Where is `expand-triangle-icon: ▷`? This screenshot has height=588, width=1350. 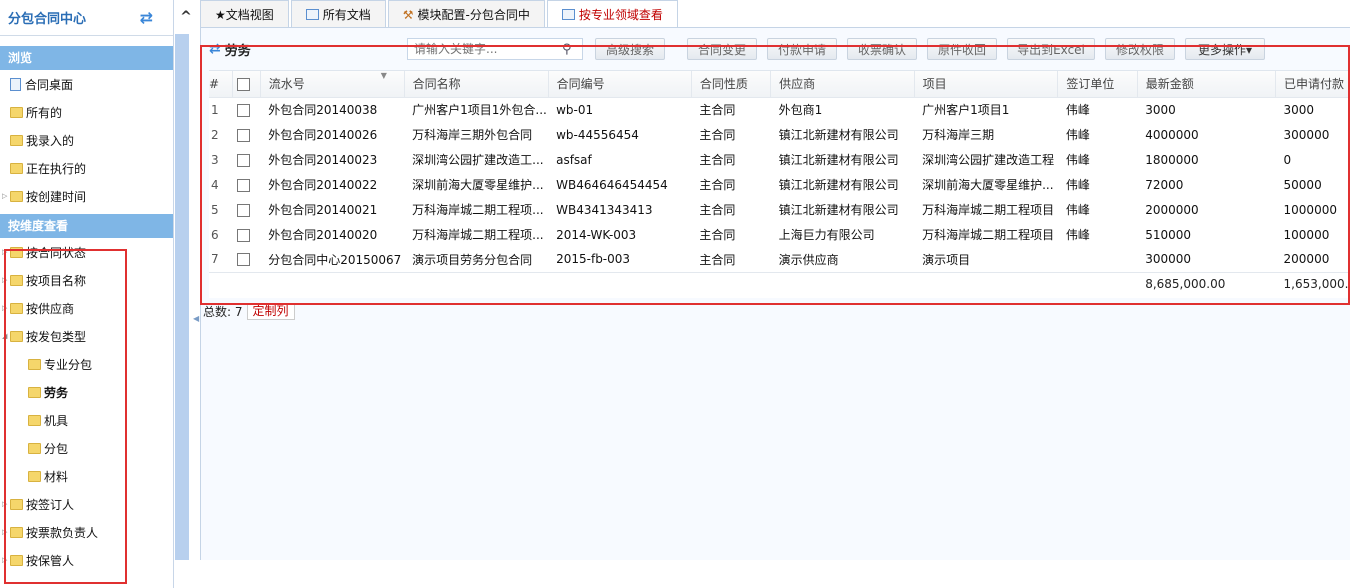 expand-triangle-icon: ▷ is located at coordinates (5, 196).